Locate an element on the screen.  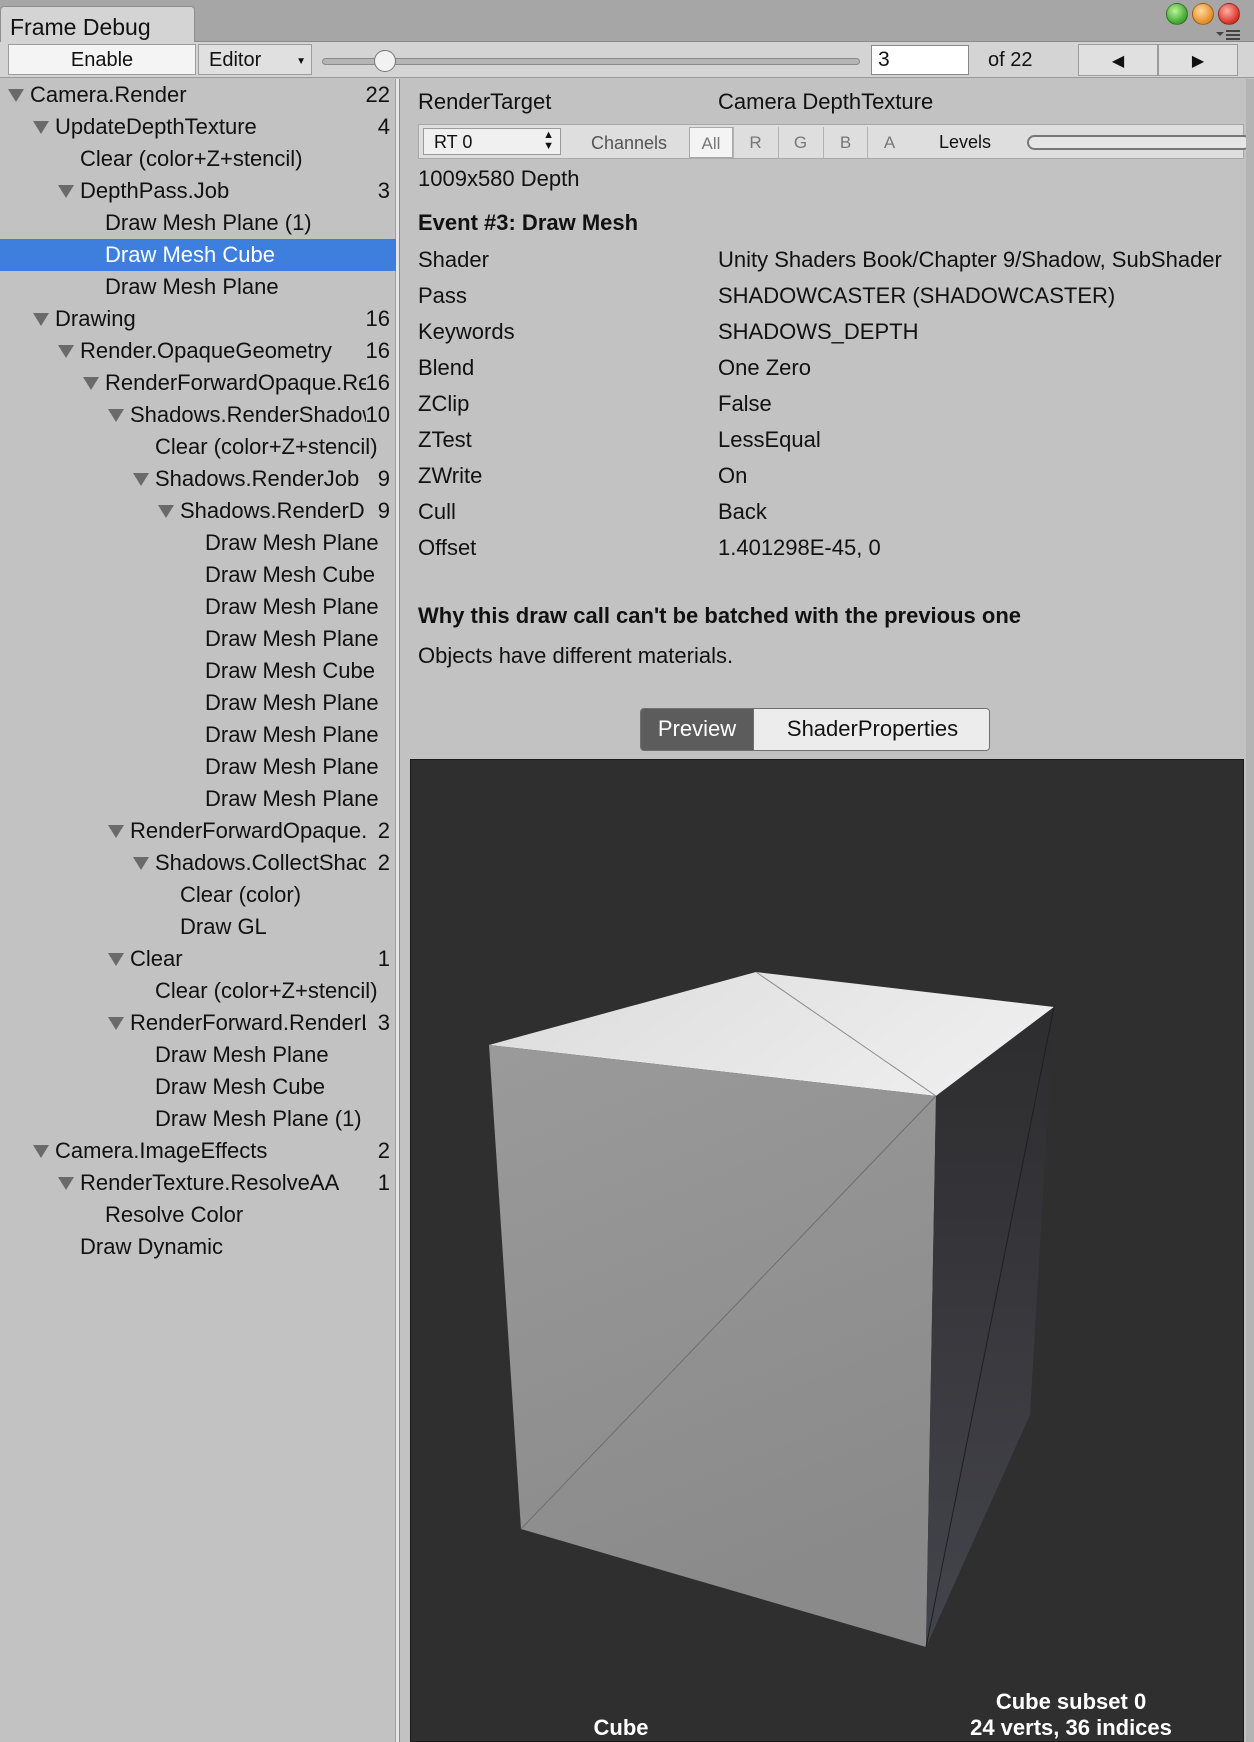
caret-down-icon: ▼ is located at coordinates (301, 61).